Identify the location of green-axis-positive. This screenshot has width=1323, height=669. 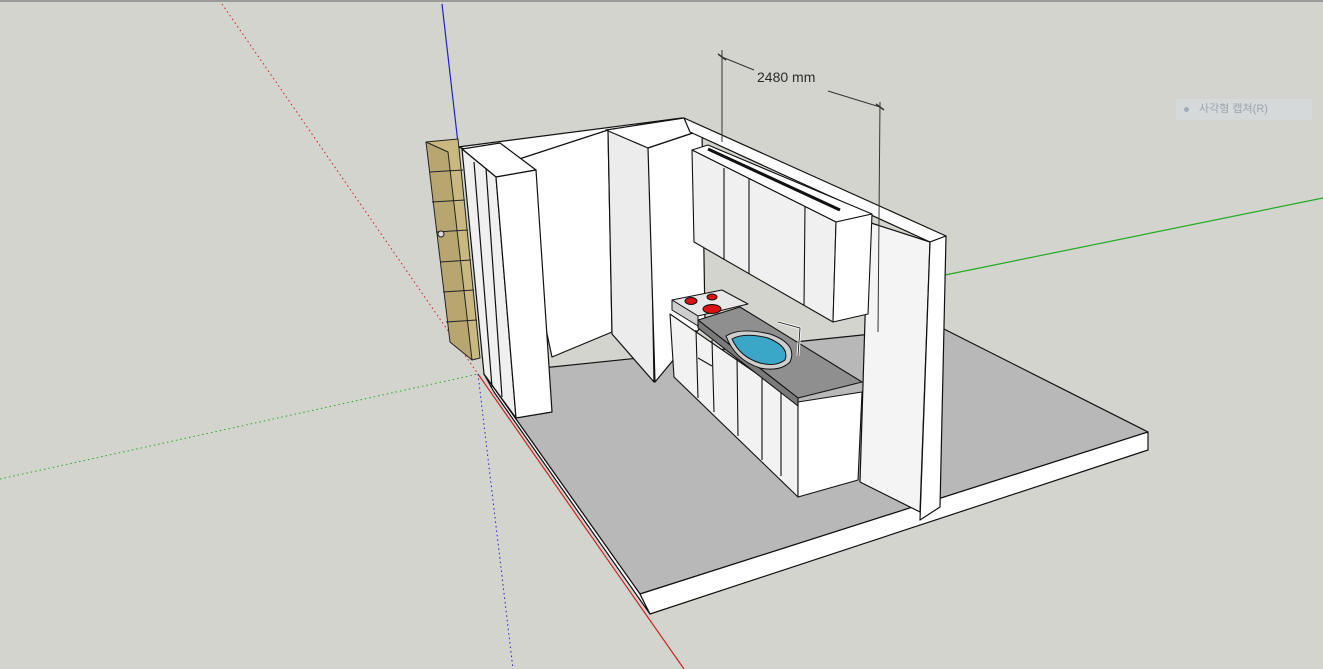
(1133, 236).